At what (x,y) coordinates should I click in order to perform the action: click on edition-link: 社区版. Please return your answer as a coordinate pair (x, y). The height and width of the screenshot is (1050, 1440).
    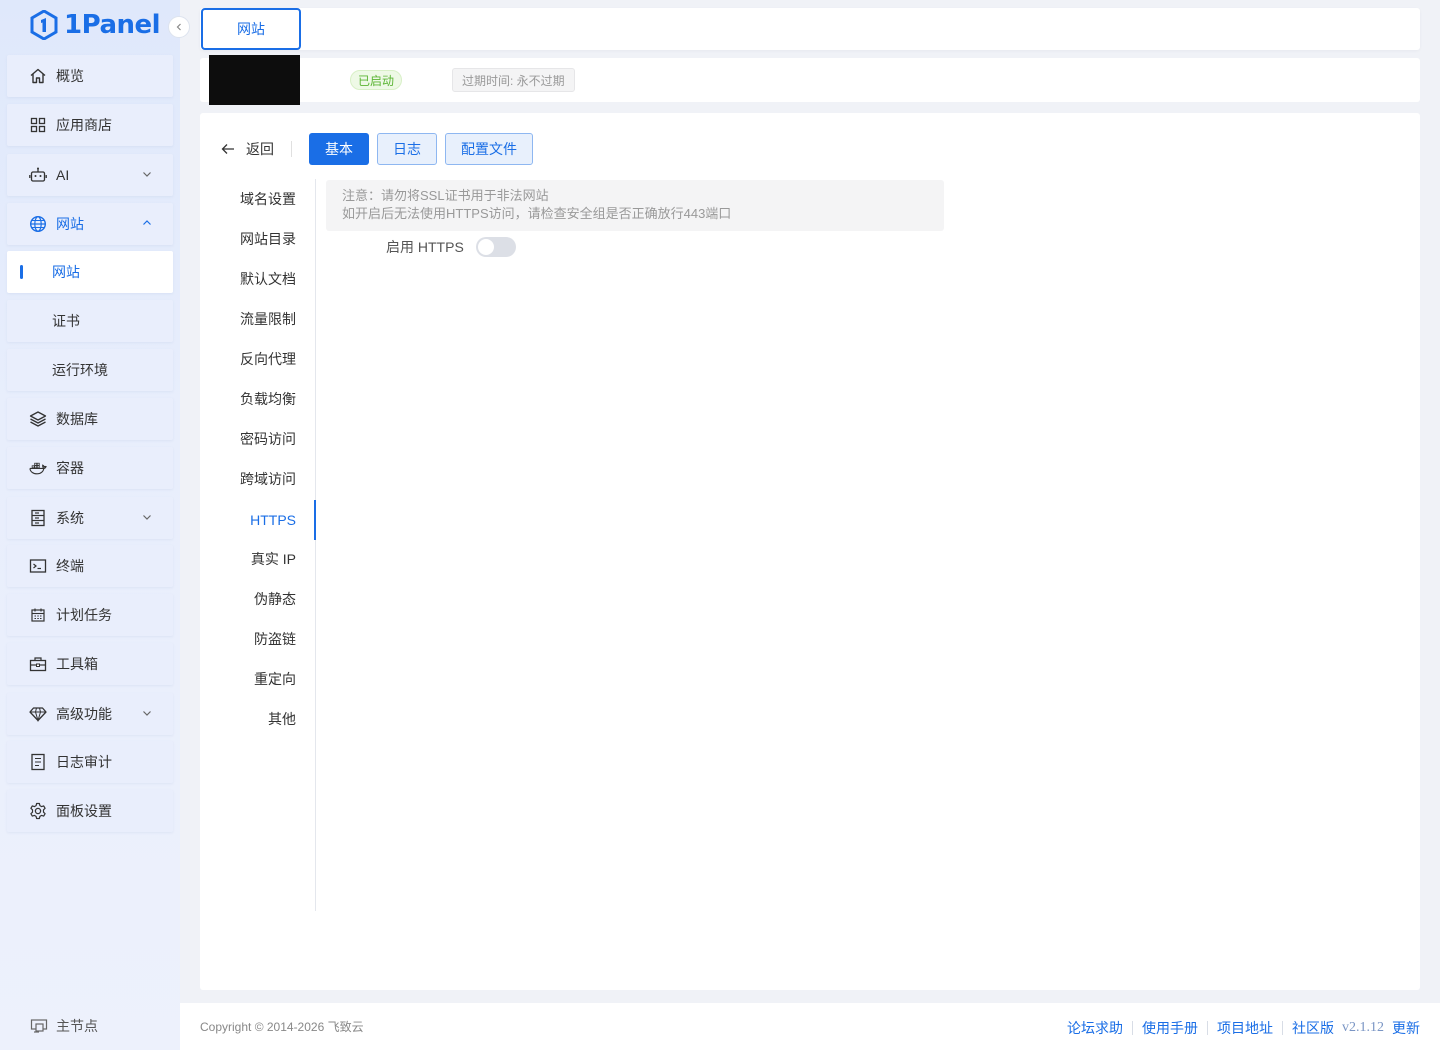
    Looking at the image, I should click on (1313, 1028).